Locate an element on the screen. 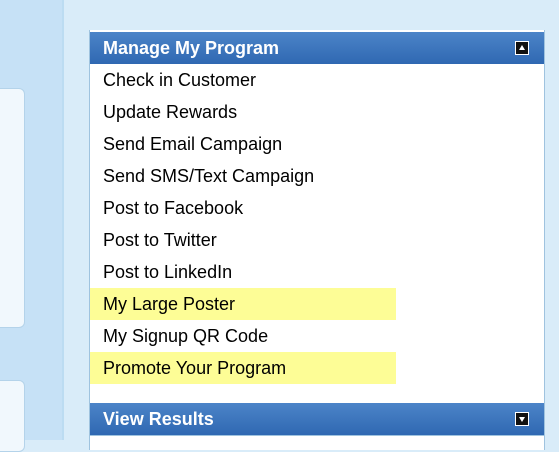 This screenshot has height=452, width=559. menu-item-promote-your-program: Promote Your Program is located at coordinates (243, 368).